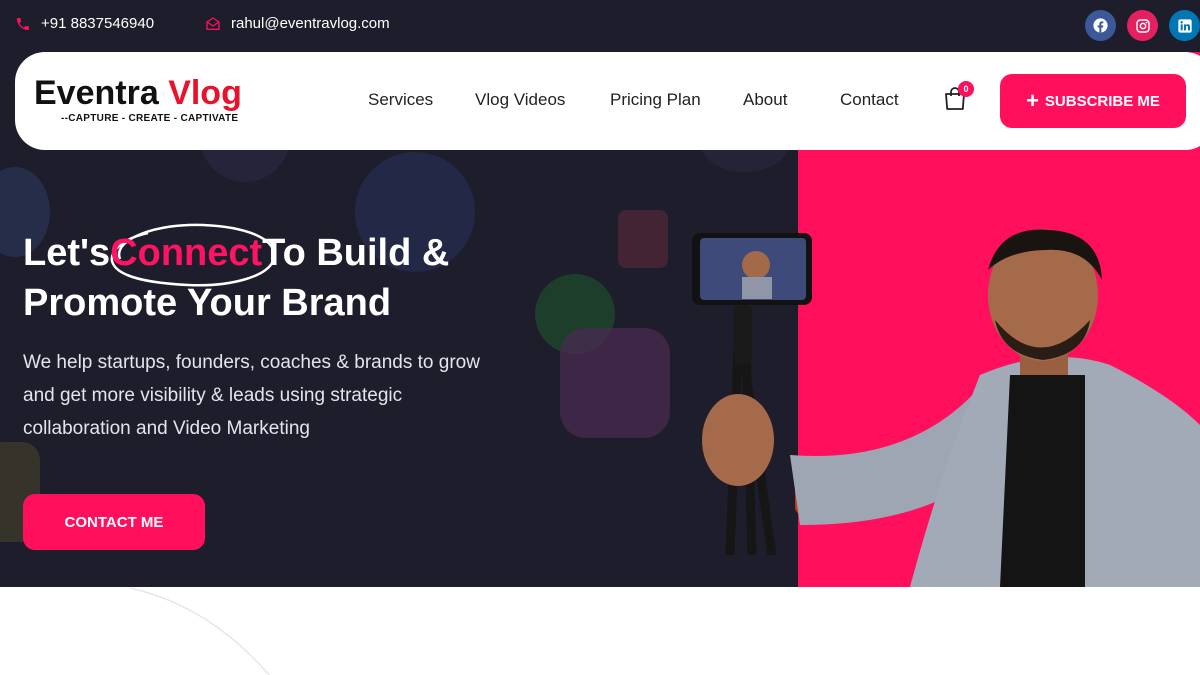  Describe the element at coordinates (966, 89) in the screenshot. I see `cart-count-badge: 0` at that location.